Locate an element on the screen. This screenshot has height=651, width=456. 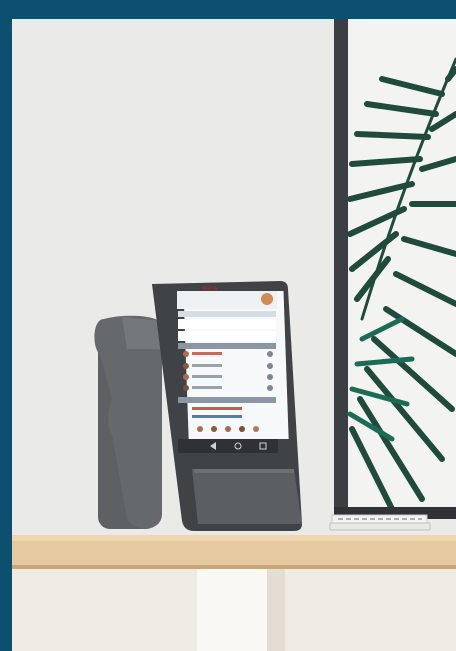
shelf-support is located at coordinates (232, 610).